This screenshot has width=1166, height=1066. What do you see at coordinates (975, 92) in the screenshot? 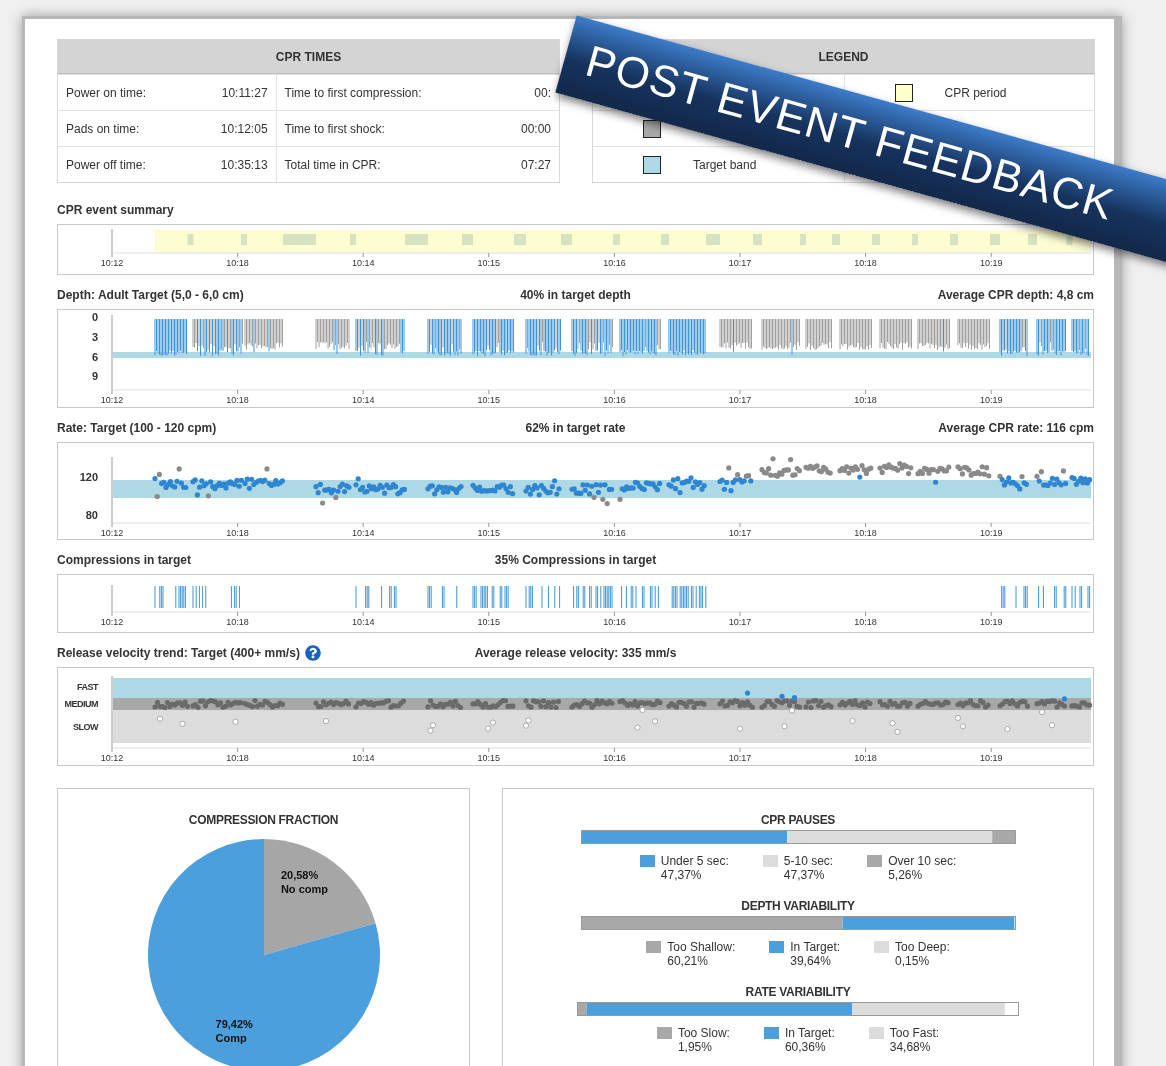
I see `legend-label: CPR period` at bounding box center [975, 92].